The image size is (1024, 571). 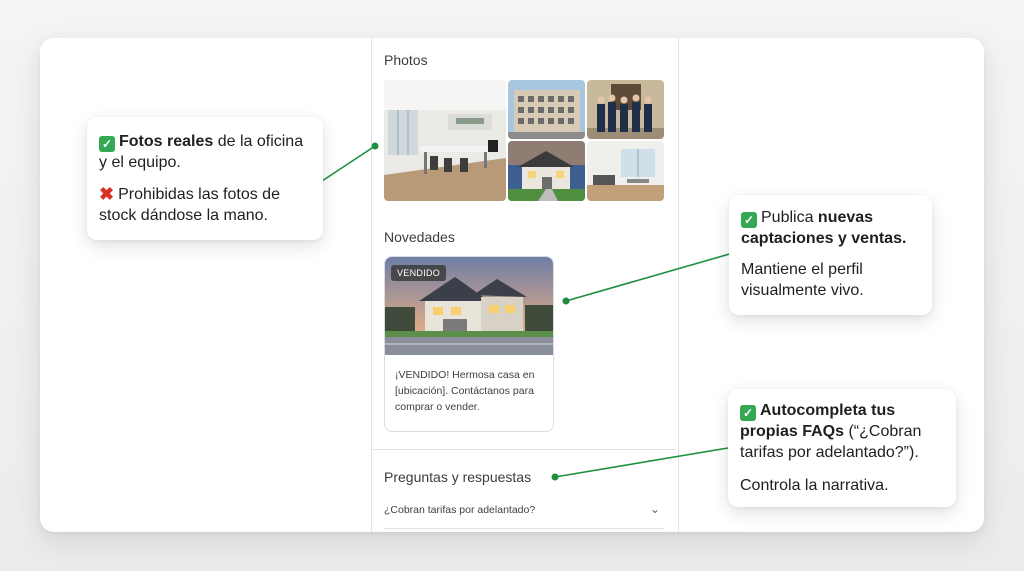 What do you see at coordinates (655, 509) in the screenshot?
I see `chevron-down-icon: ⌄` at bounding box center [655, 509].